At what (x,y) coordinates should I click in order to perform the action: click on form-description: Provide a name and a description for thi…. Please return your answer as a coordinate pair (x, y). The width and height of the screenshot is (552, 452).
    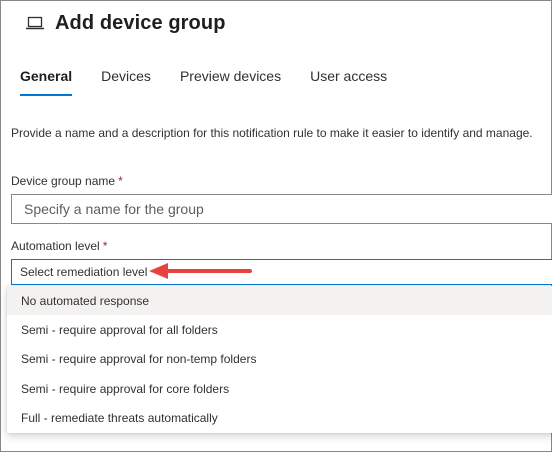
    Looking at the image, I should click on (272, 133).